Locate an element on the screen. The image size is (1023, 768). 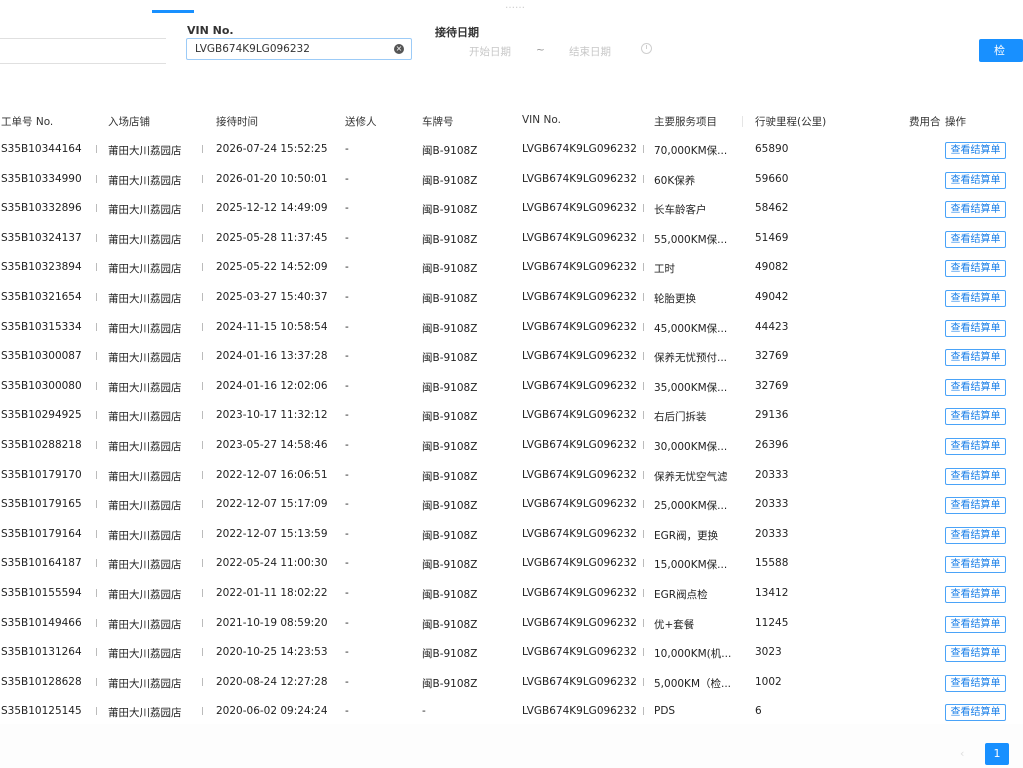
table-footer is located at coordinates (511, 746).